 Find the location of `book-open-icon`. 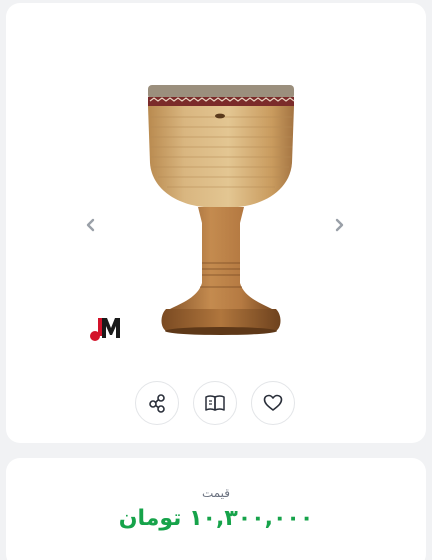

book-open-icon is located at coordinates (215, 403).